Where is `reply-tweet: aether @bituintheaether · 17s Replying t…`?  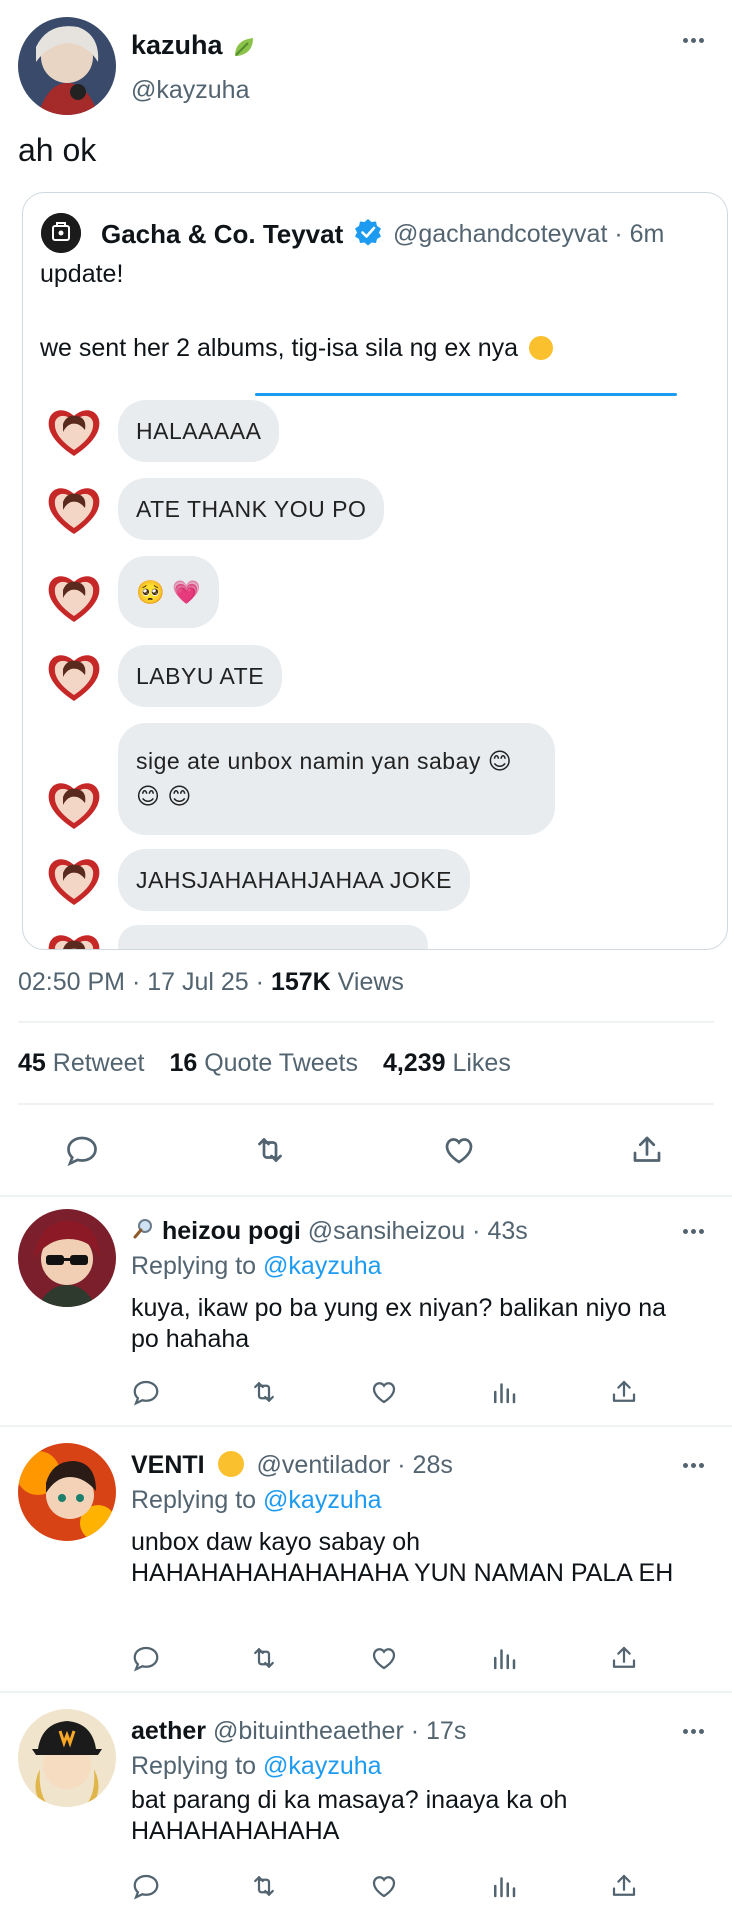 reply-tweet: aether @bituintheaether · 17s Replying t… is located at coordinates (366, 1806).